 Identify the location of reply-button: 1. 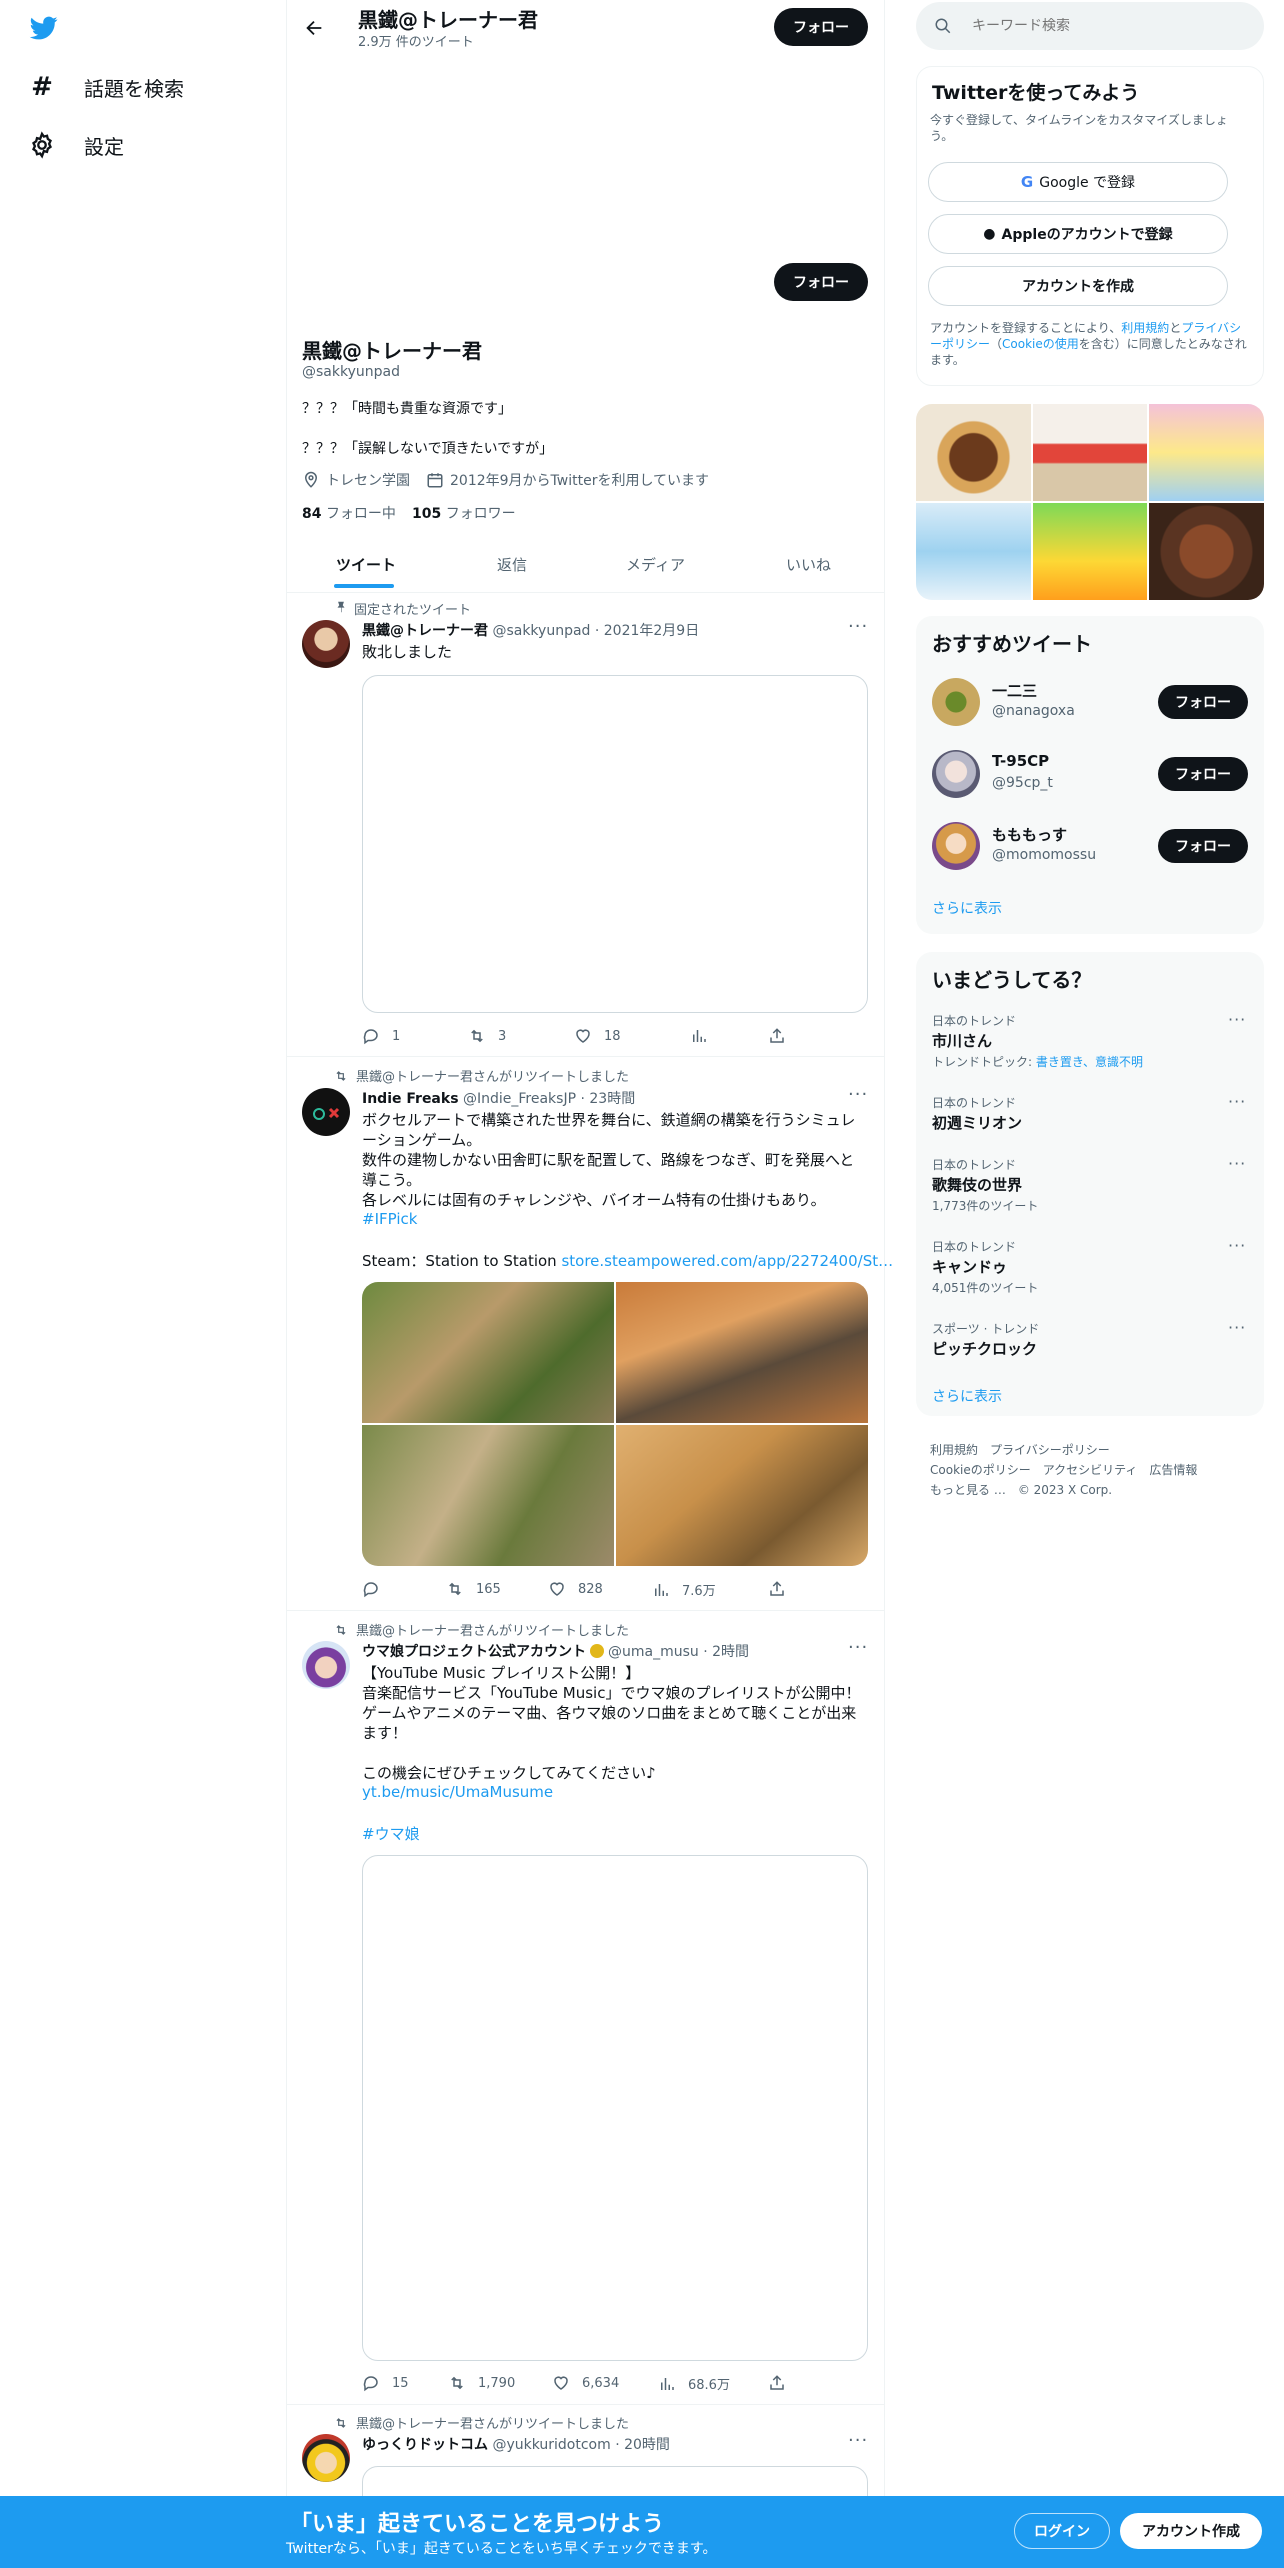
(381, 1036).